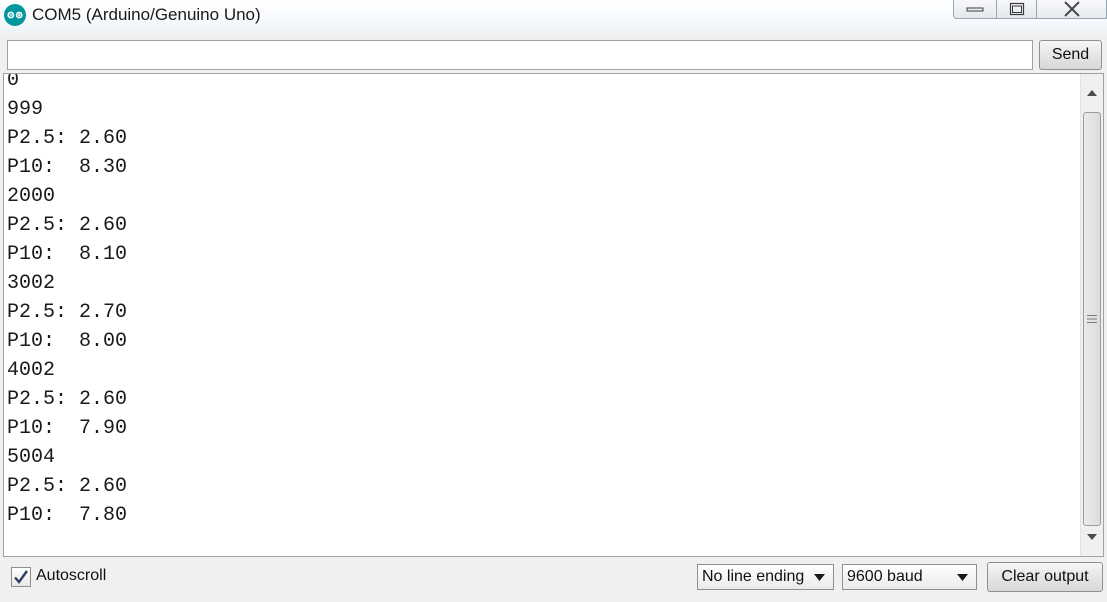 The image size is (1107, 602). I want to click on output-line: P10: 7.90, so click(67, 428).